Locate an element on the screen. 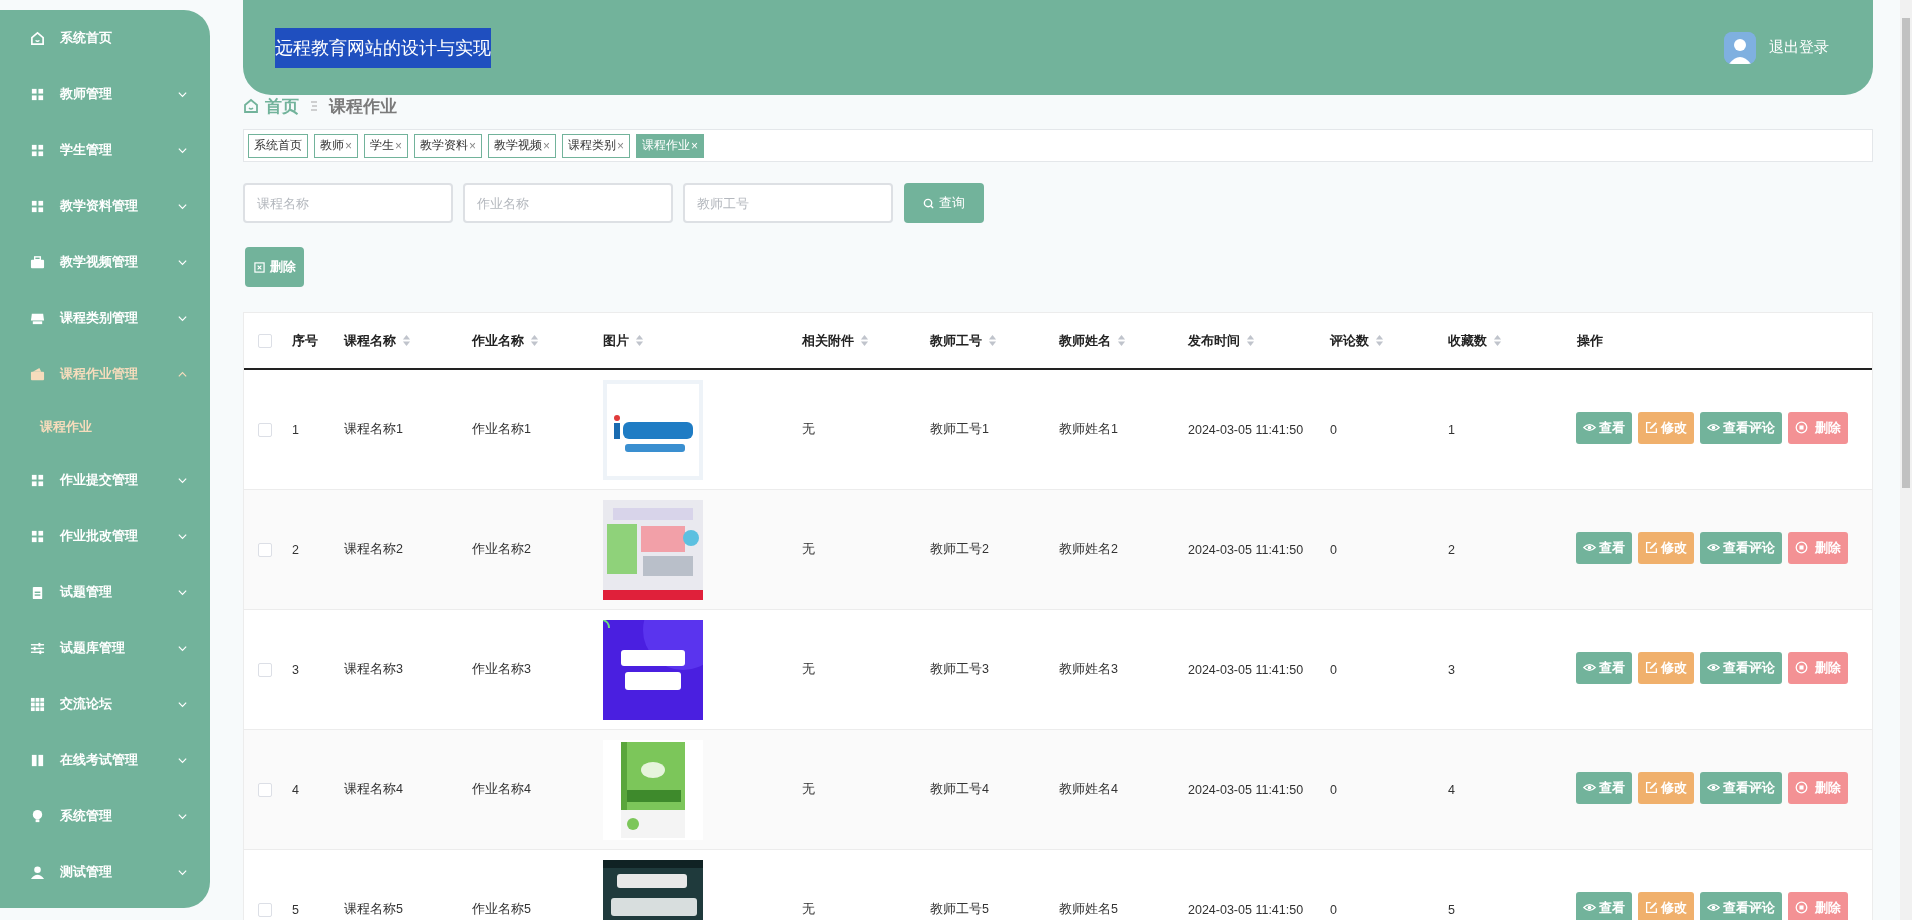 The width and height of the screenshot is (1912, 920). table-cell-text: 教师工号5 is located at coordinates (959, 909).